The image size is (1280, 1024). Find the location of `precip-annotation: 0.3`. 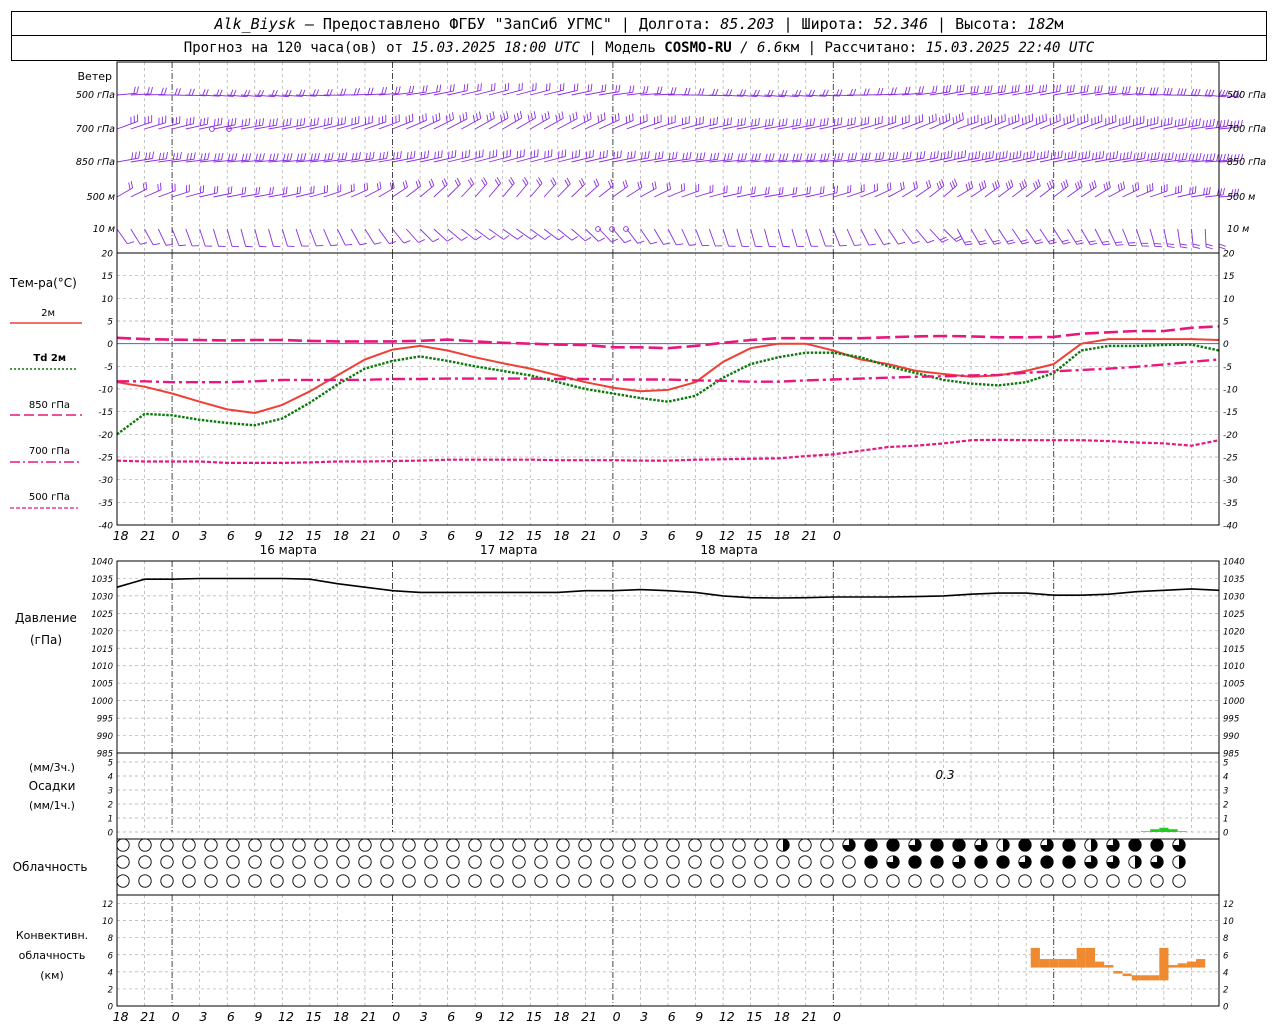

precip-annotation: 0.3 is located at coordinates (944, 775).